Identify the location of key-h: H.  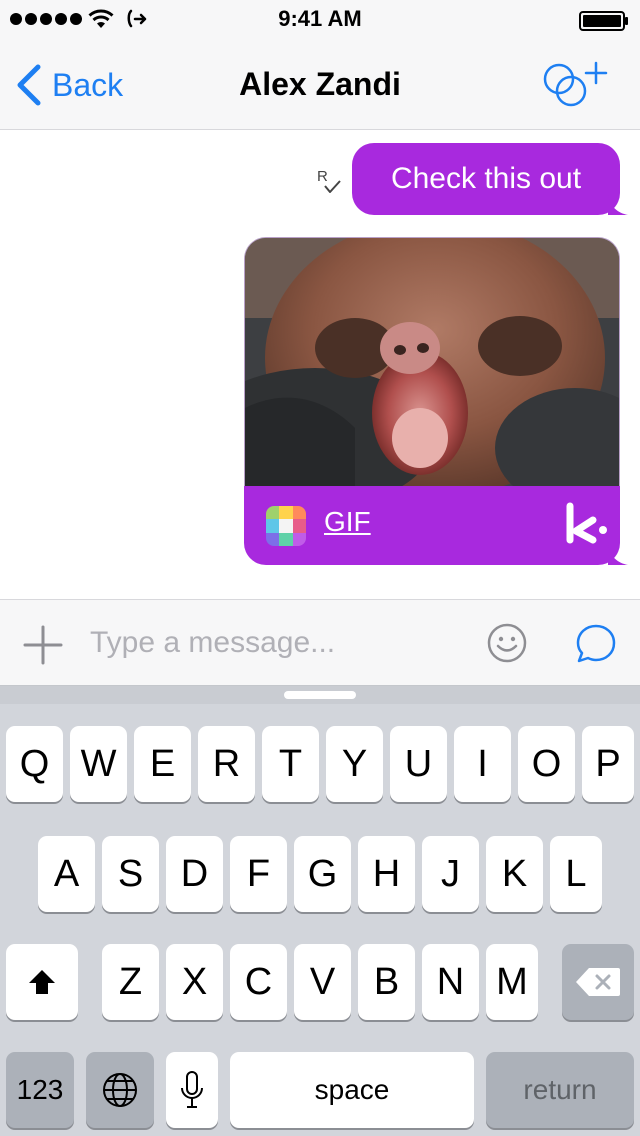
(386, 874).